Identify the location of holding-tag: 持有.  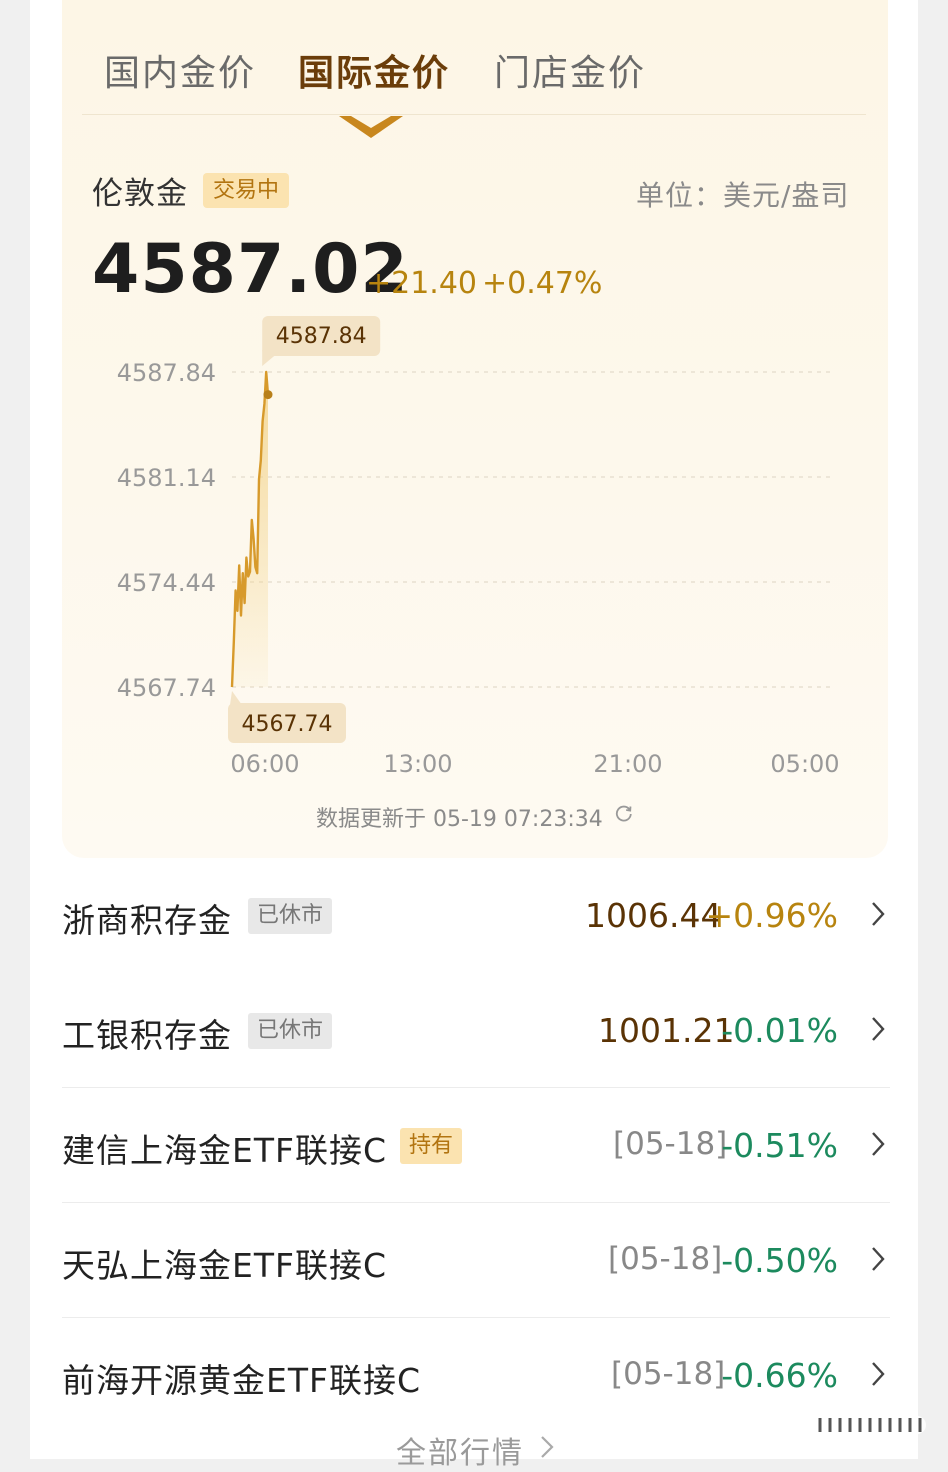
(431, 1146).